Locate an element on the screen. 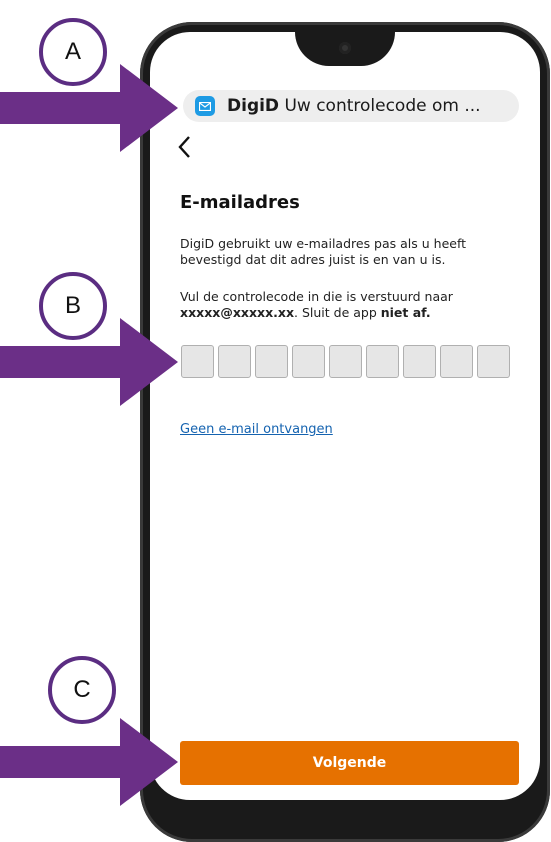 This screenshot has width=551, height=842. annotation-marker-c: C is located at coordinates (82, 690).